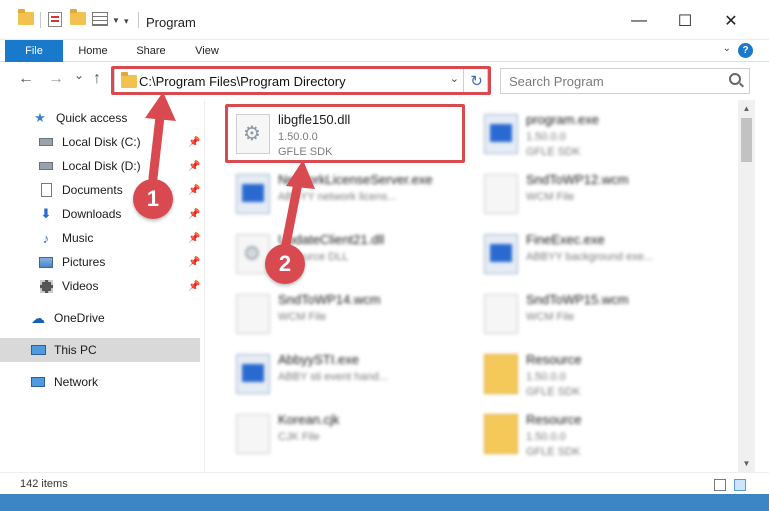 The image size is (769, 511). Describe the element at coordinates (97, 79) in the screenshot. I see `up-button: ↑` at that location.